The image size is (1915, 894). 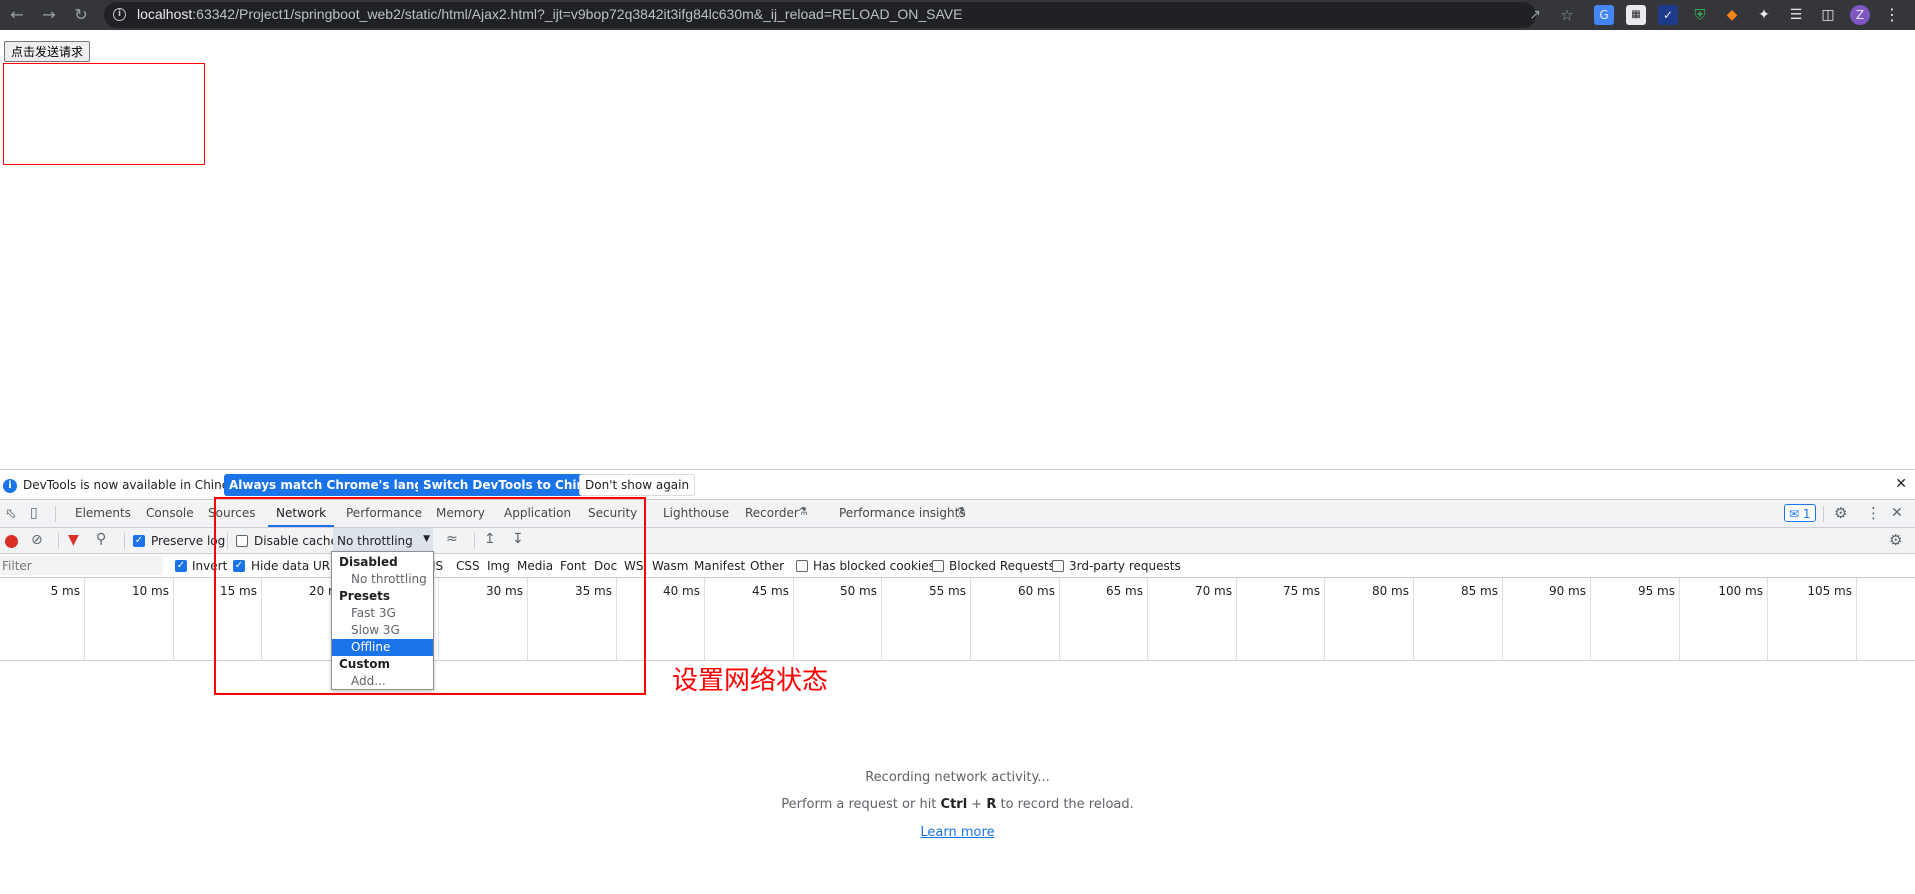 What do you see at coordinates (430, 596) in the screenshot?
I see `annotation-highlight-box` at bounding box center [430, 596].